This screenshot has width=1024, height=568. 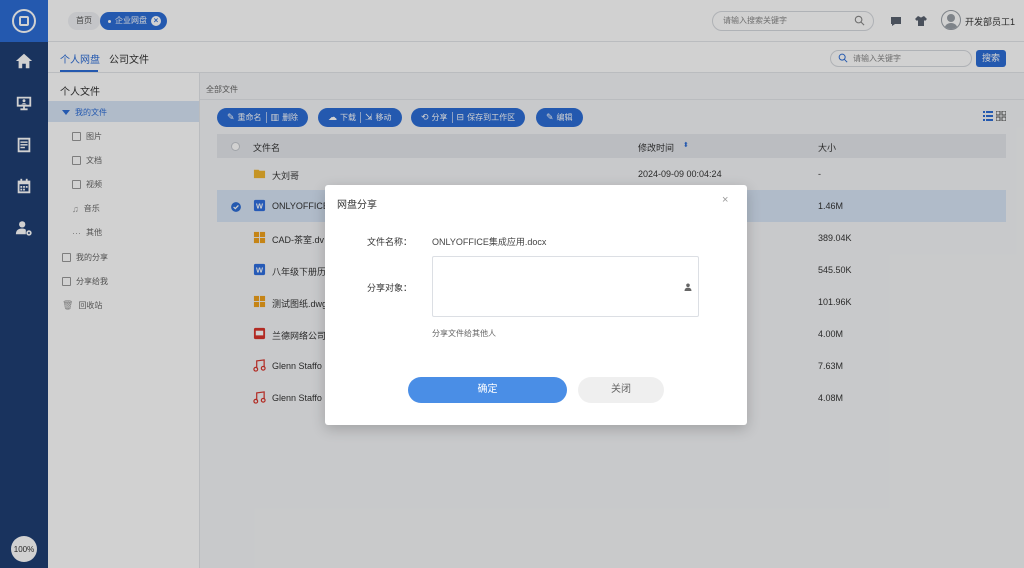 What do you see at coordinates (357, 205) in the screenshot?
I see `dialog-title: 网盘分享` at bounding box center [357, 205].